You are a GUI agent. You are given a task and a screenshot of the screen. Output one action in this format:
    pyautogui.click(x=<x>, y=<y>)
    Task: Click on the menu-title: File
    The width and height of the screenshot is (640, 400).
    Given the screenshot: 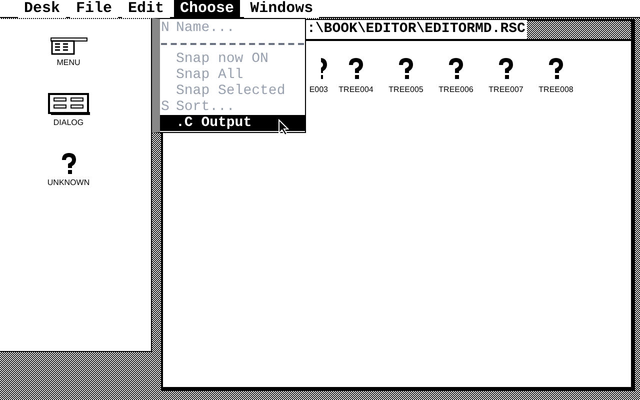 What is the action you would take?
    pyautogui.click(x=94, y=9)
    